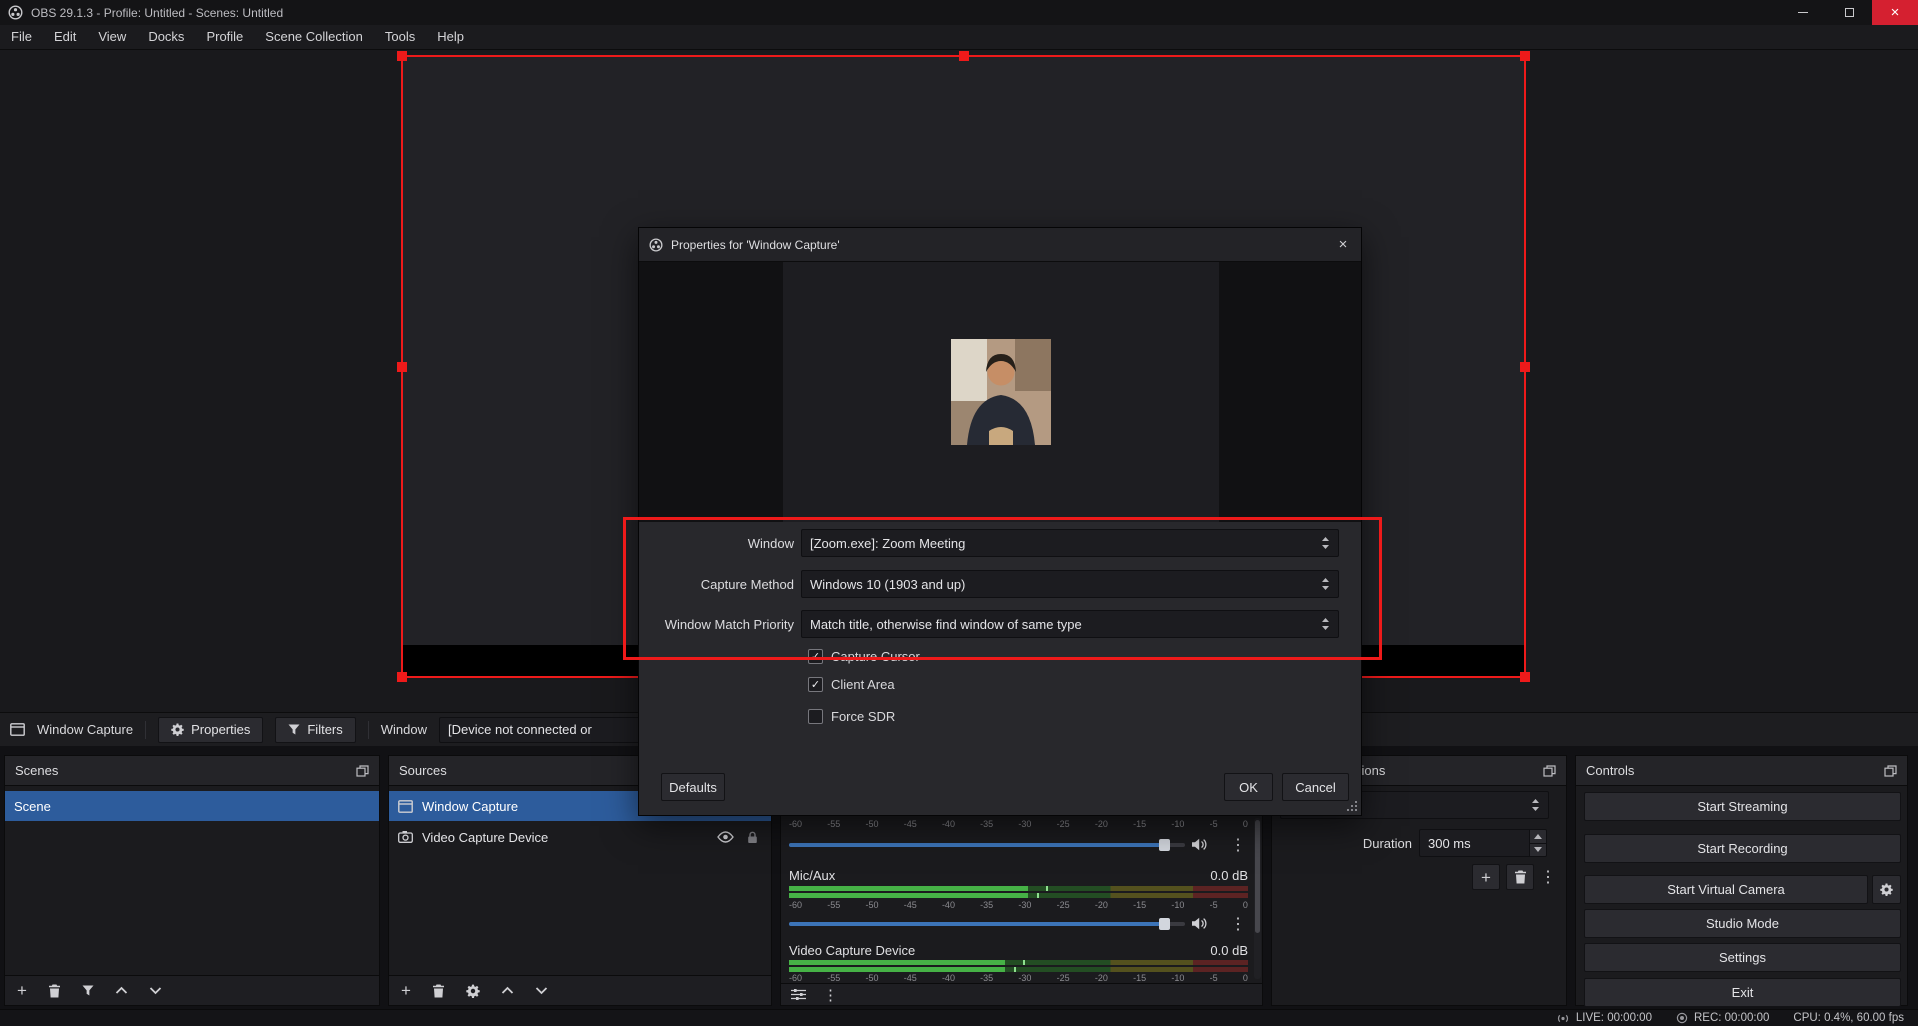 This screenshot has width=1918, height=1026. What do you see at coordinates (1257, 898) in the screenshot?
I see `mixer-scrollbar` at bounding box center [1257, 898].